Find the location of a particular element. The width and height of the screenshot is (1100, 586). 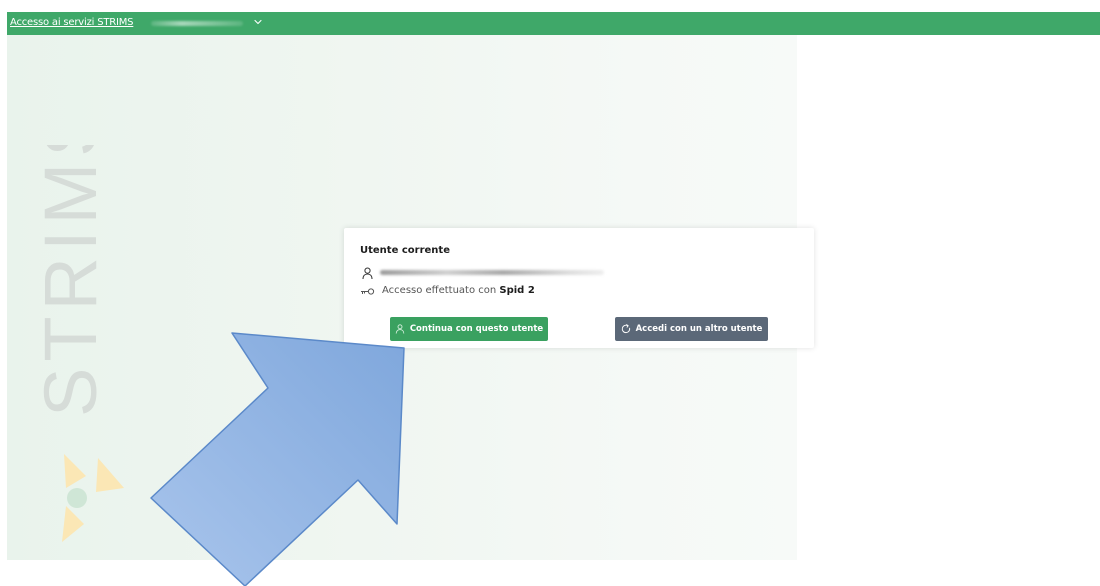

top-bar: Accesso ai servizi STRIMS is located at coordinates (553, 23).